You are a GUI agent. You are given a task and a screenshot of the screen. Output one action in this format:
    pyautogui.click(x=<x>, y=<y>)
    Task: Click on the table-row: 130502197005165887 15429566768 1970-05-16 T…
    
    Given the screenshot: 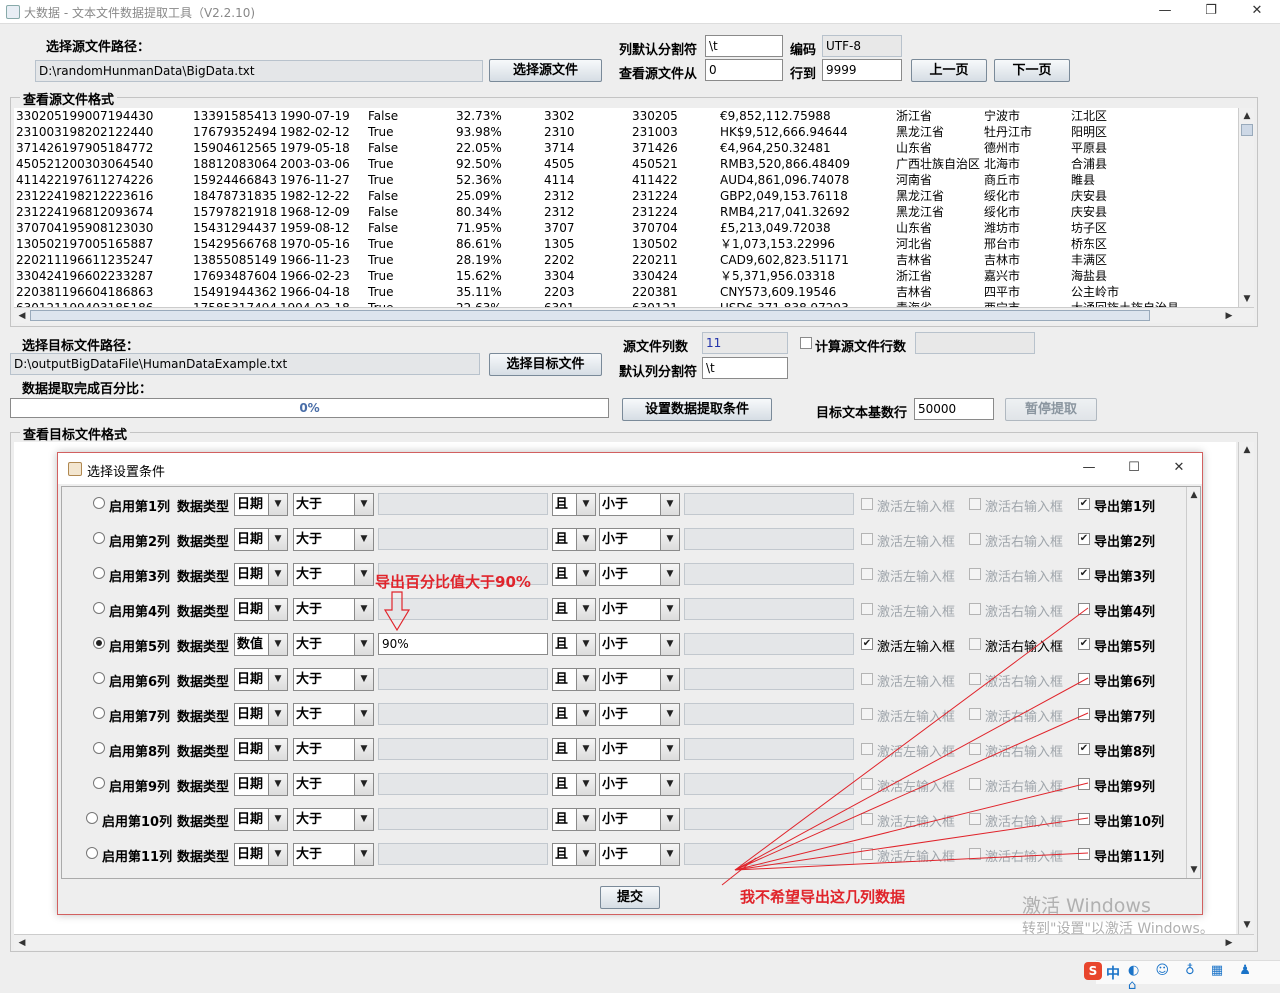 What is the action you would take?
    pyautogui.click(x=626, y=244)
    